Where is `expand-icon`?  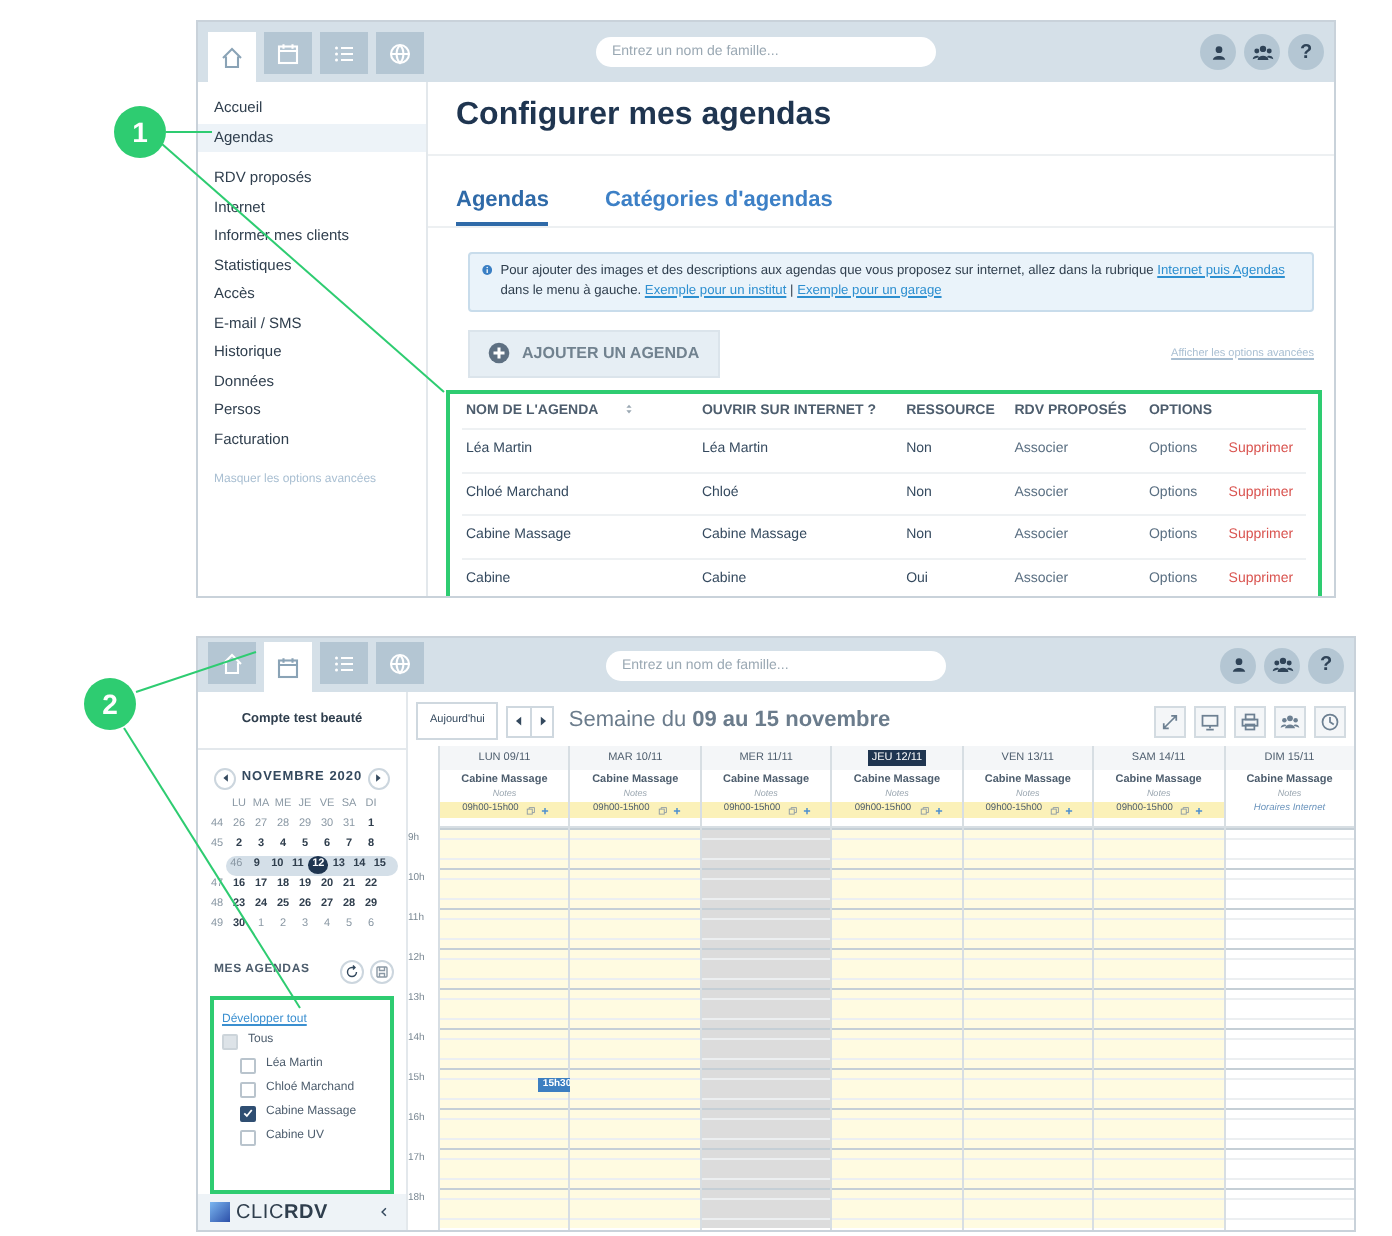 expand-icon is located at coordinates (1170, 721).